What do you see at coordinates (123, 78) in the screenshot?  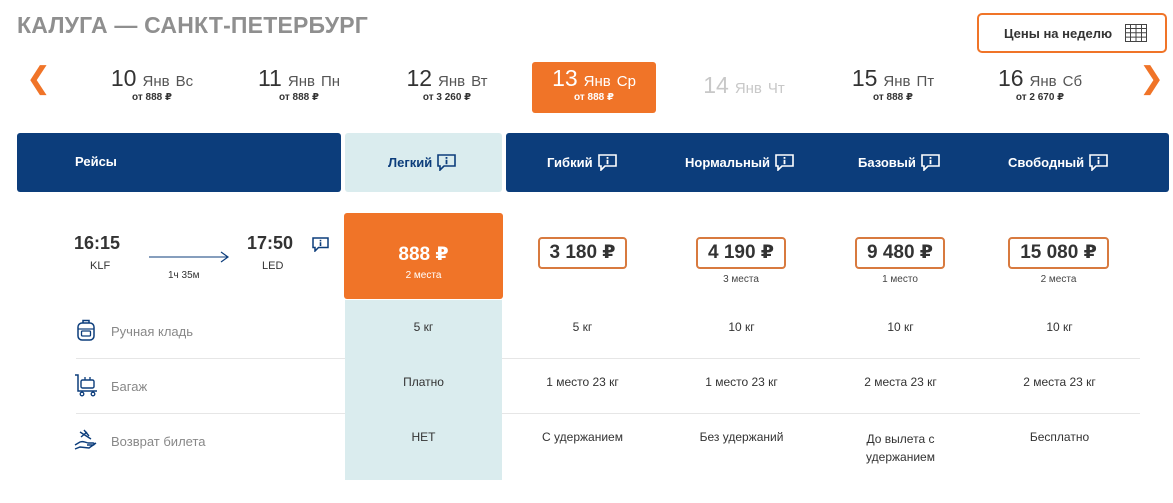 I see `date-number: 10` at bounding box center [123, 78].